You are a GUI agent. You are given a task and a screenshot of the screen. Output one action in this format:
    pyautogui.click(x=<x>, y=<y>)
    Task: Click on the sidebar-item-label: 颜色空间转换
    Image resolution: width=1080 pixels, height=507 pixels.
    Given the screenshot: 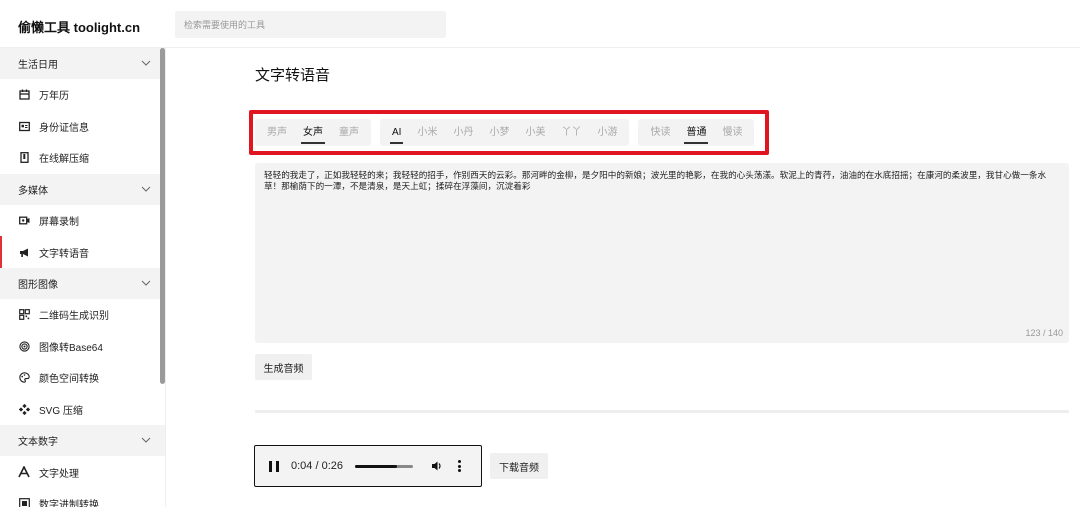 What is the action you would take?
    pyautogui.click(x=69, y=380)
    